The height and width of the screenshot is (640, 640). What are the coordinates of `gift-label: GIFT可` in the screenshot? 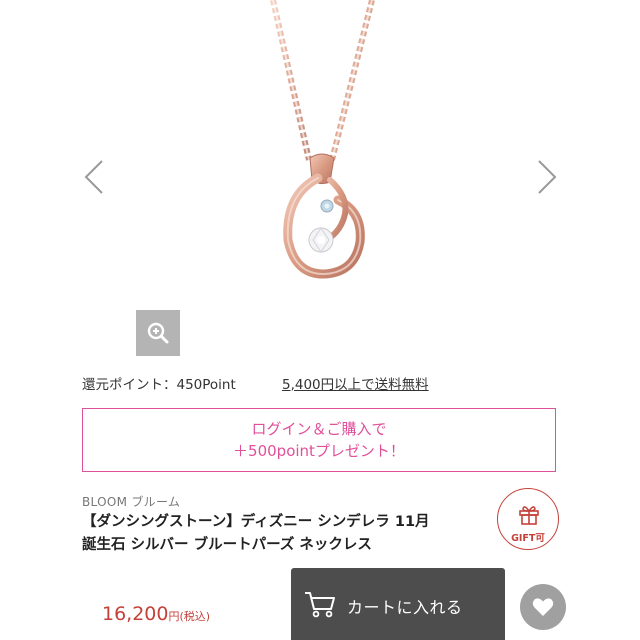 It's located at (528, 538).